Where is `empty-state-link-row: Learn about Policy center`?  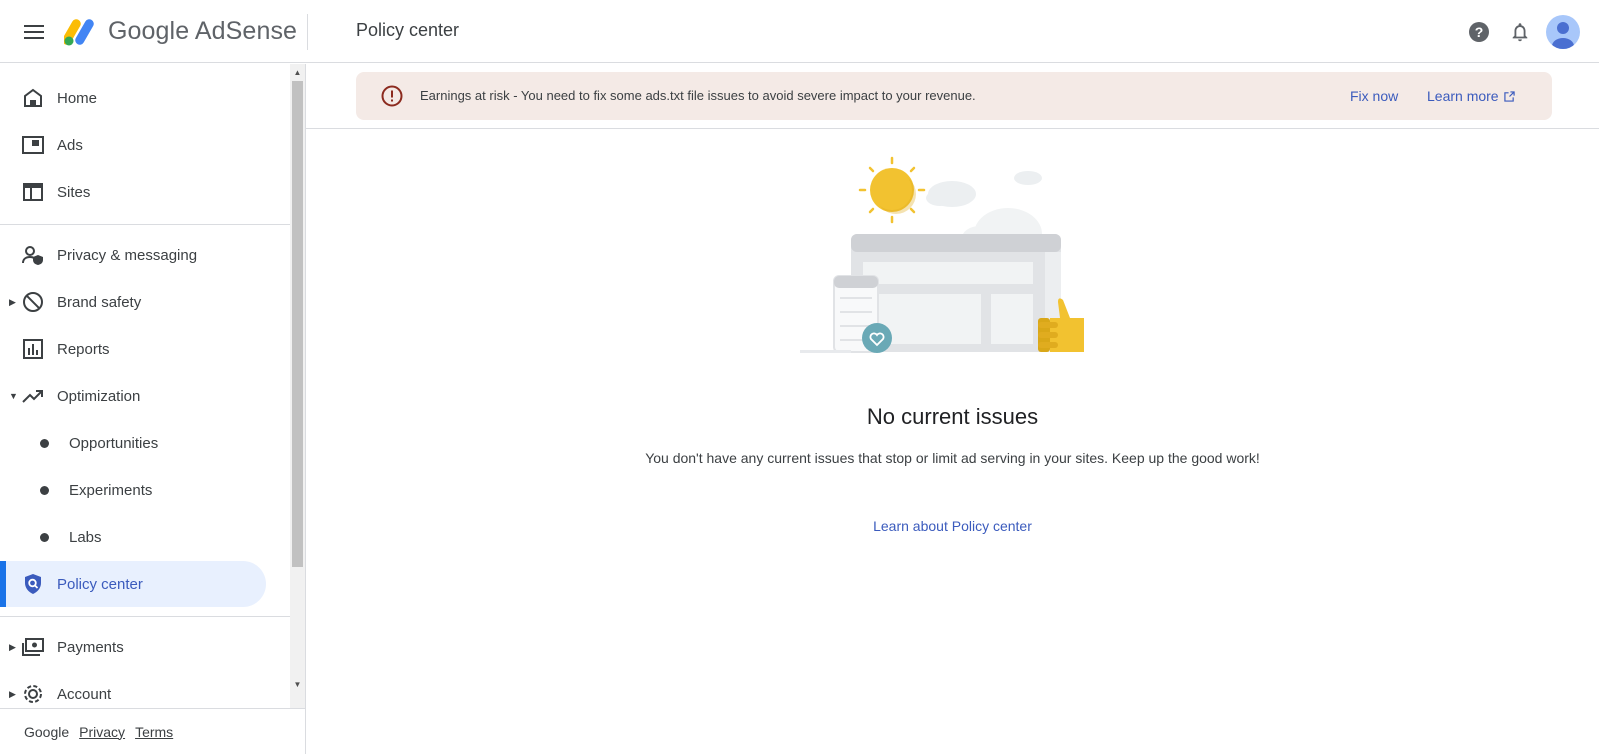
empty-state-link-row: Learn about Policy center is located at coordinates (952, 526).